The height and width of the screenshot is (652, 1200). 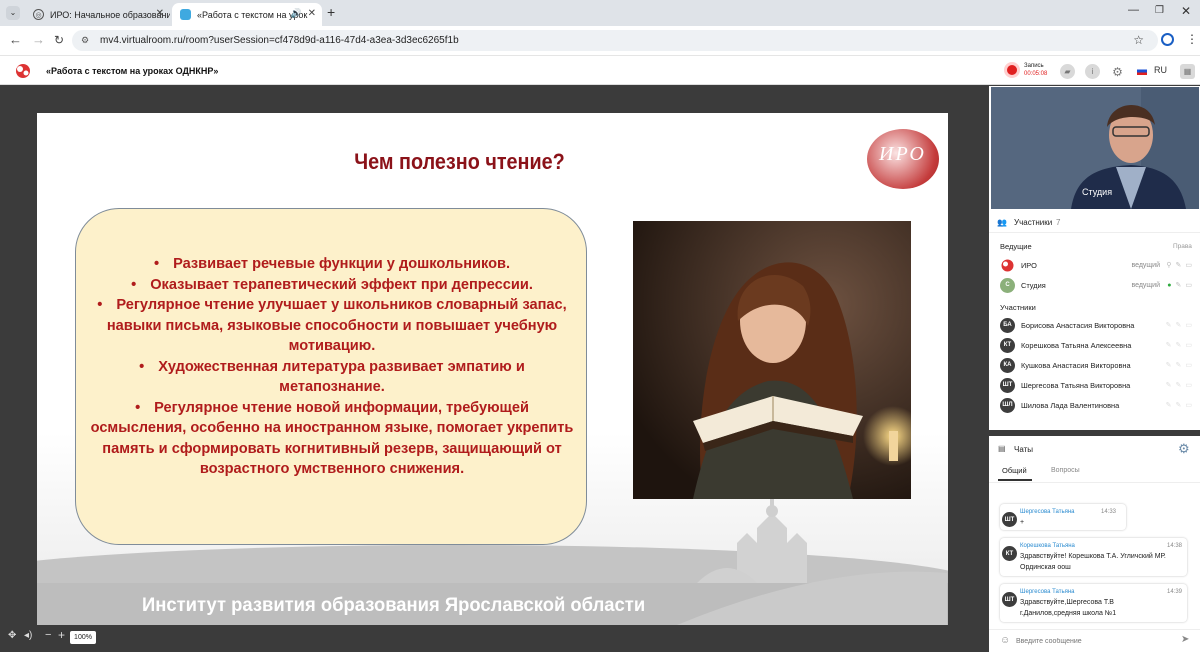 I want to click on bookmark-star-icon: ☆, so click(x=1138, y=40).